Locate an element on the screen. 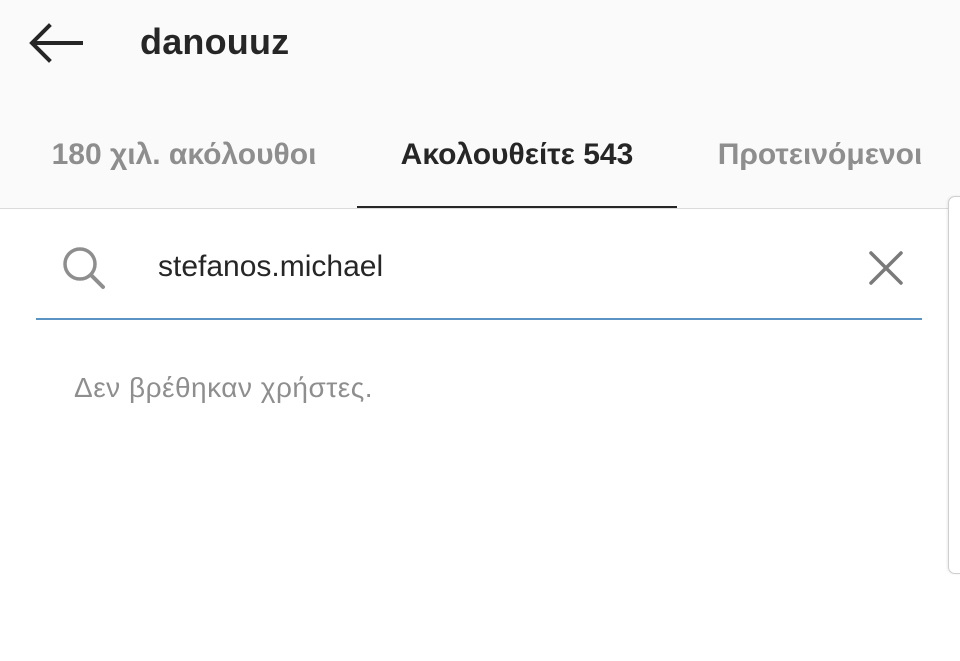 The image size is (960, 661). page-title: danouuz is located at coordinates (215, 41).